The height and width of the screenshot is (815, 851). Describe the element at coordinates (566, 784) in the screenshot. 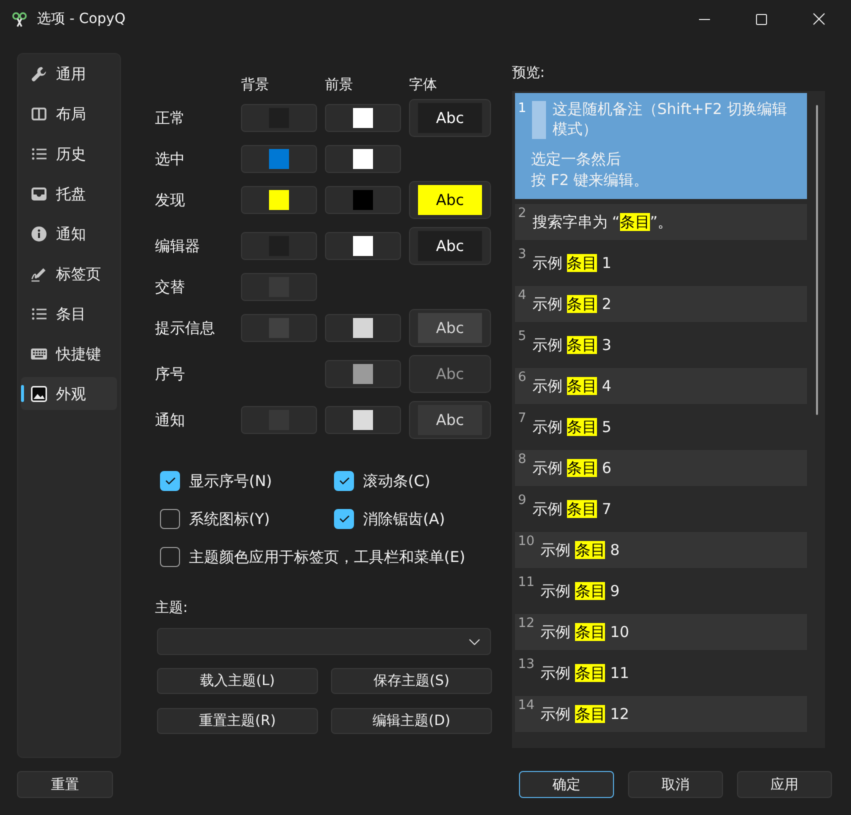

I see `dialog-button: 确定` at that location.